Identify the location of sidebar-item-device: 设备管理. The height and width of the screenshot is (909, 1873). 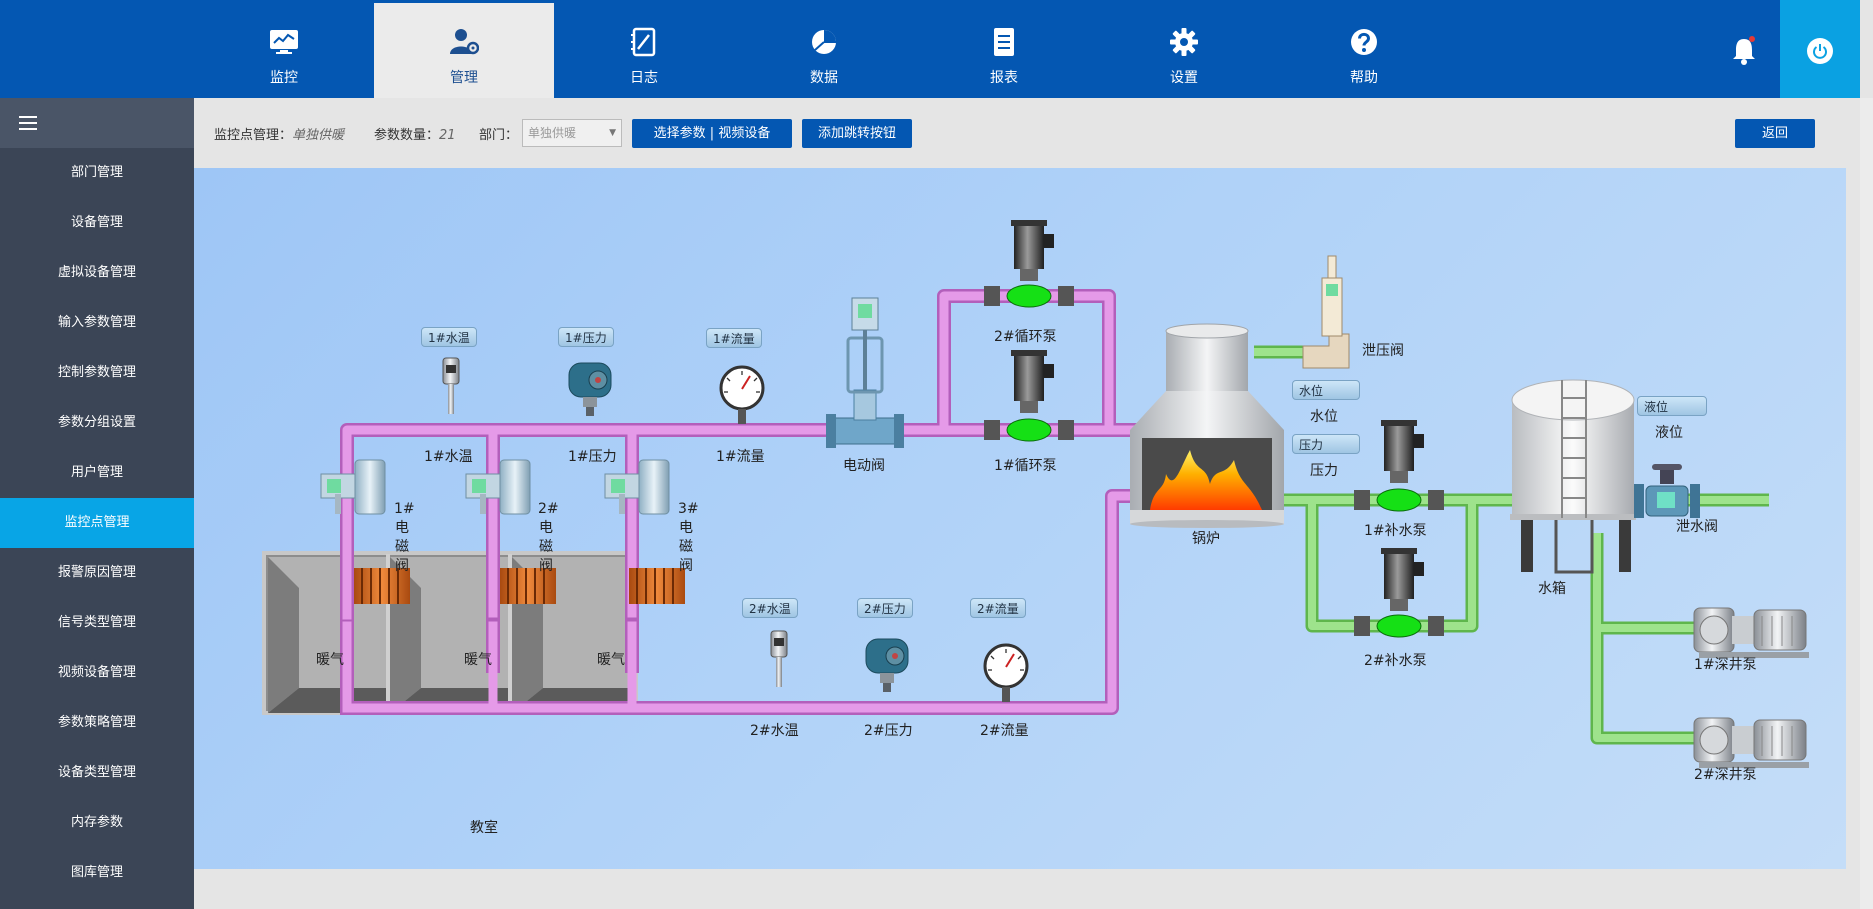
(97, 223).